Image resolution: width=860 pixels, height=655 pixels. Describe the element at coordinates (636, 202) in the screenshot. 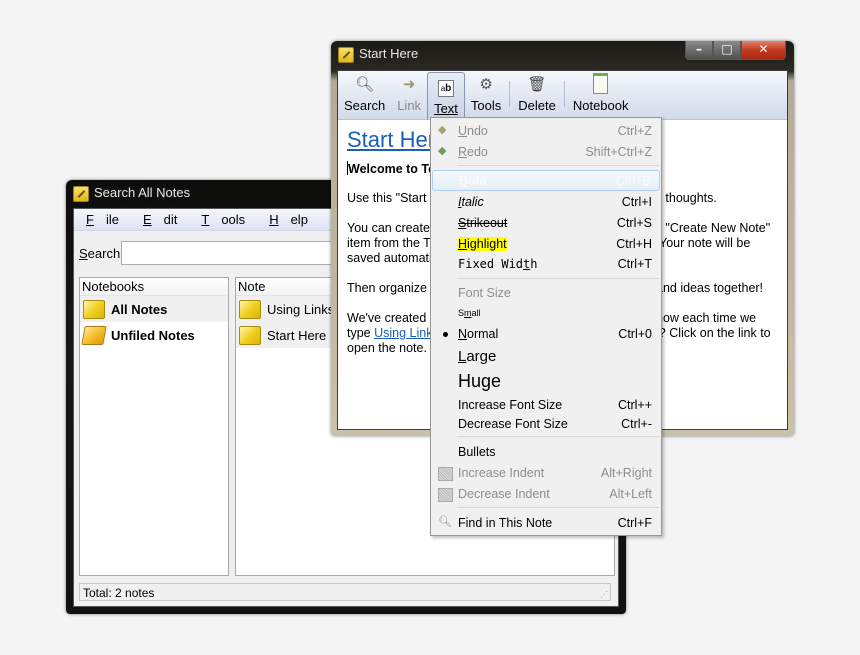

I see `menu-item-accel: Ctrl+I` at that location.